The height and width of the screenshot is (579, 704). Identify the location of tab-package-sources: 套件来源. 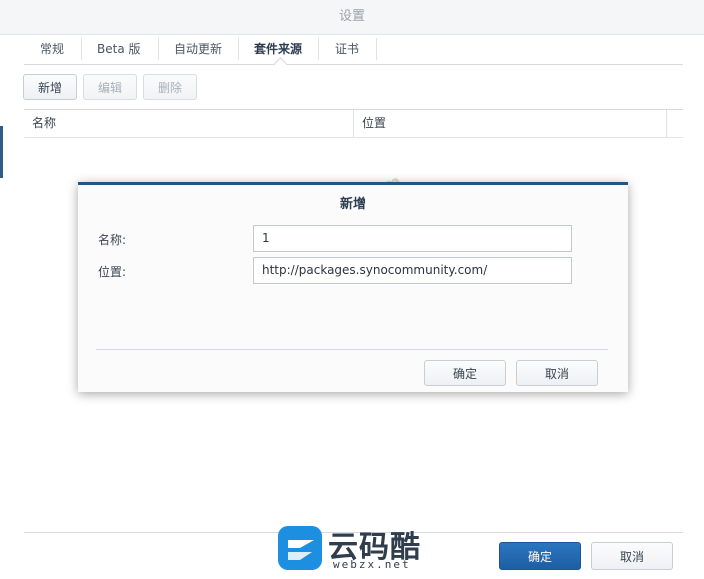
(278, 49).